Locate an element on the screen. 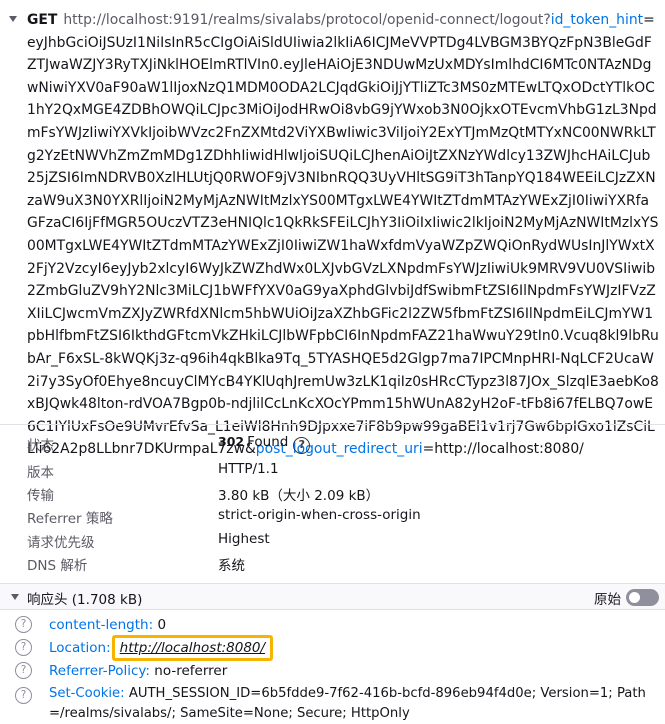 The height and width of the screenshot is (724, 665). summary-row-dns: DNS 解析 系统 is located at coordinates (332, 563).